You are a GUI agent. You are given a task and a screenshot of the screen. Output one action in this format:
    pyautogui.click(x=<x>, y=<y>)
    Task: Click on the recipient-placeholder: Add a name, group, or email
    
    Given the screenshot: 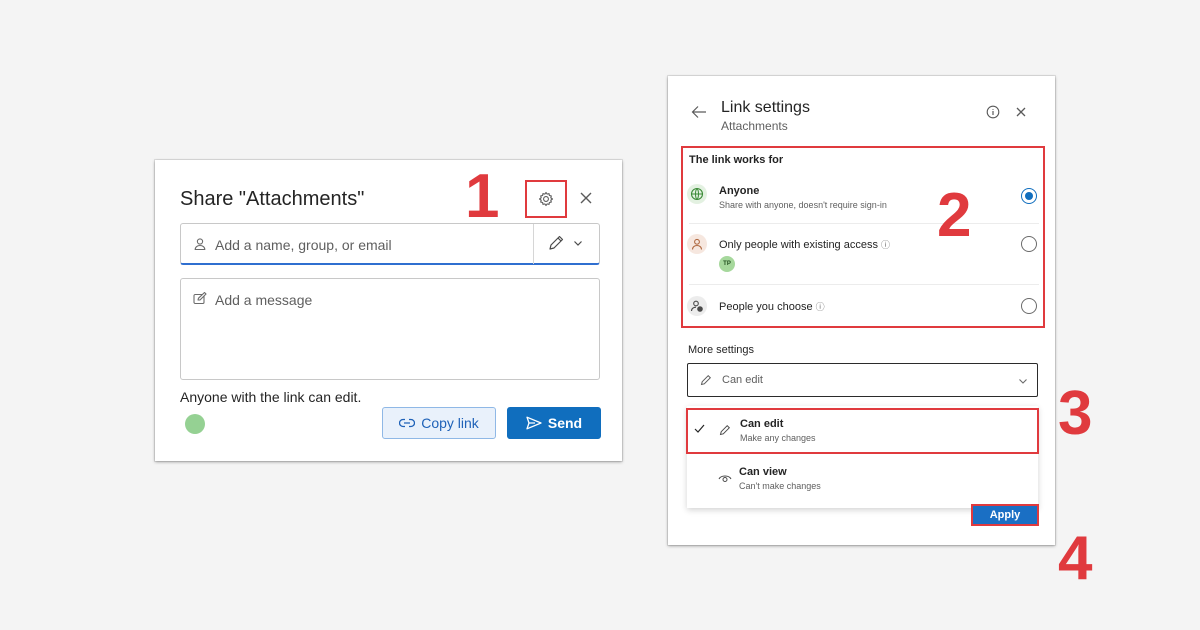 What is the action you would take?
    pyautogui.click(x=303, y=245)
    